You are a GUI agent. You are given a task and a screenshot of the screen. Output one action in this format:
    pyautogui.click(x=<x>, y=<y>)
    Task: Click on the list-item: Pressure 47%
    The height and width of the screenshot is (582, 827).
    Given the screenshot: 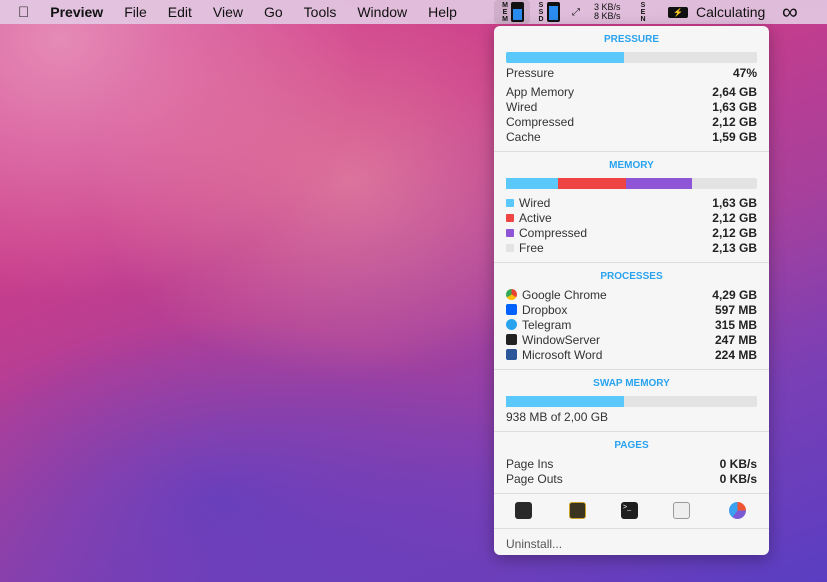 What is the action you would take?
    pyautogui.click(x=631, y=72)
    